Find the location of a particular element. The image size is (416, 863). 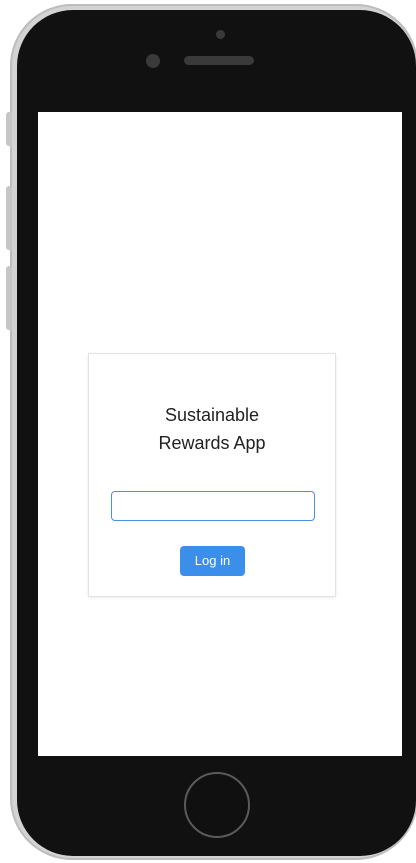

app-title: Sustainable Rewards App is located at coordinates (212, 429).